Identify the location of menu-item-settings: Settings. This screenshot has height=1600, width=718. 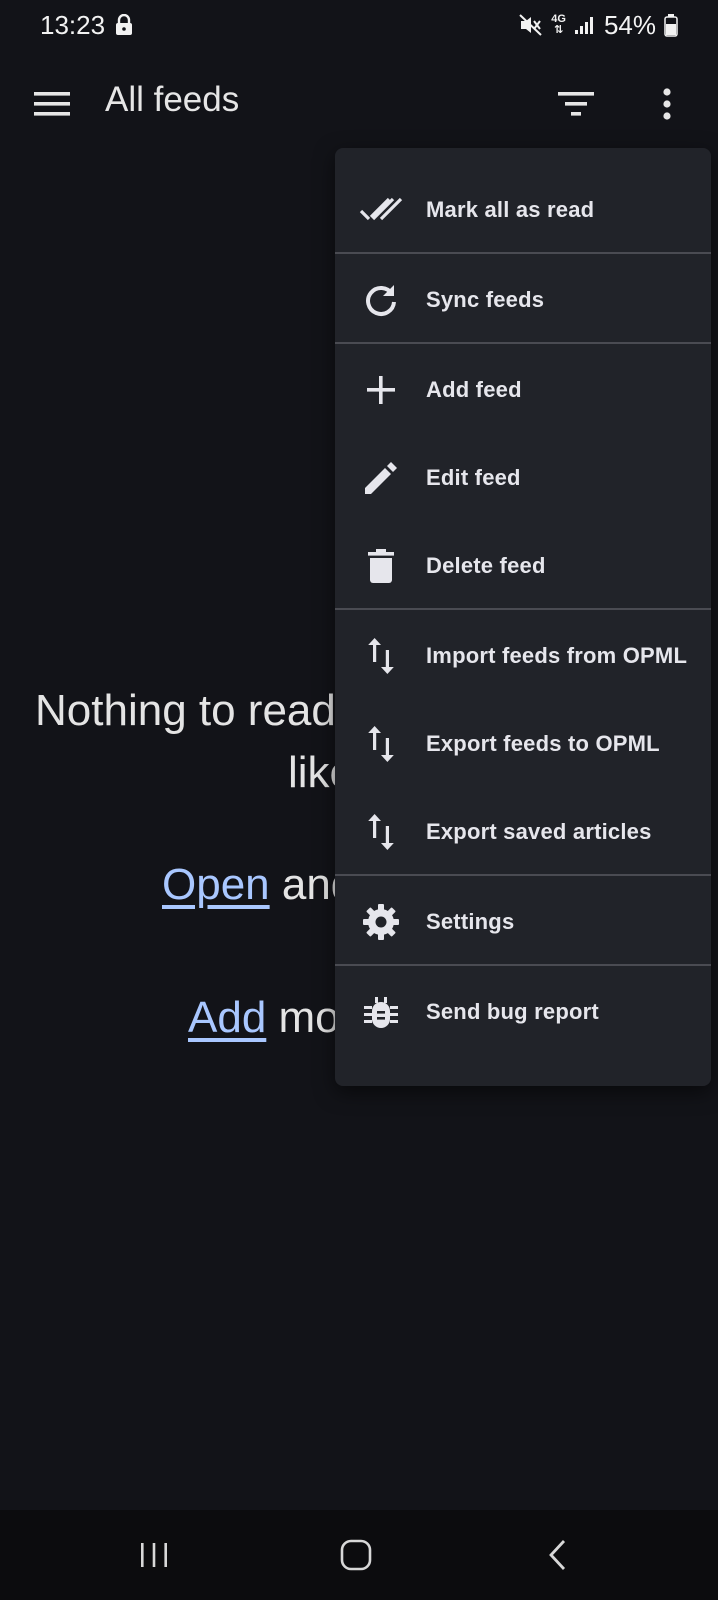
(523, 922).